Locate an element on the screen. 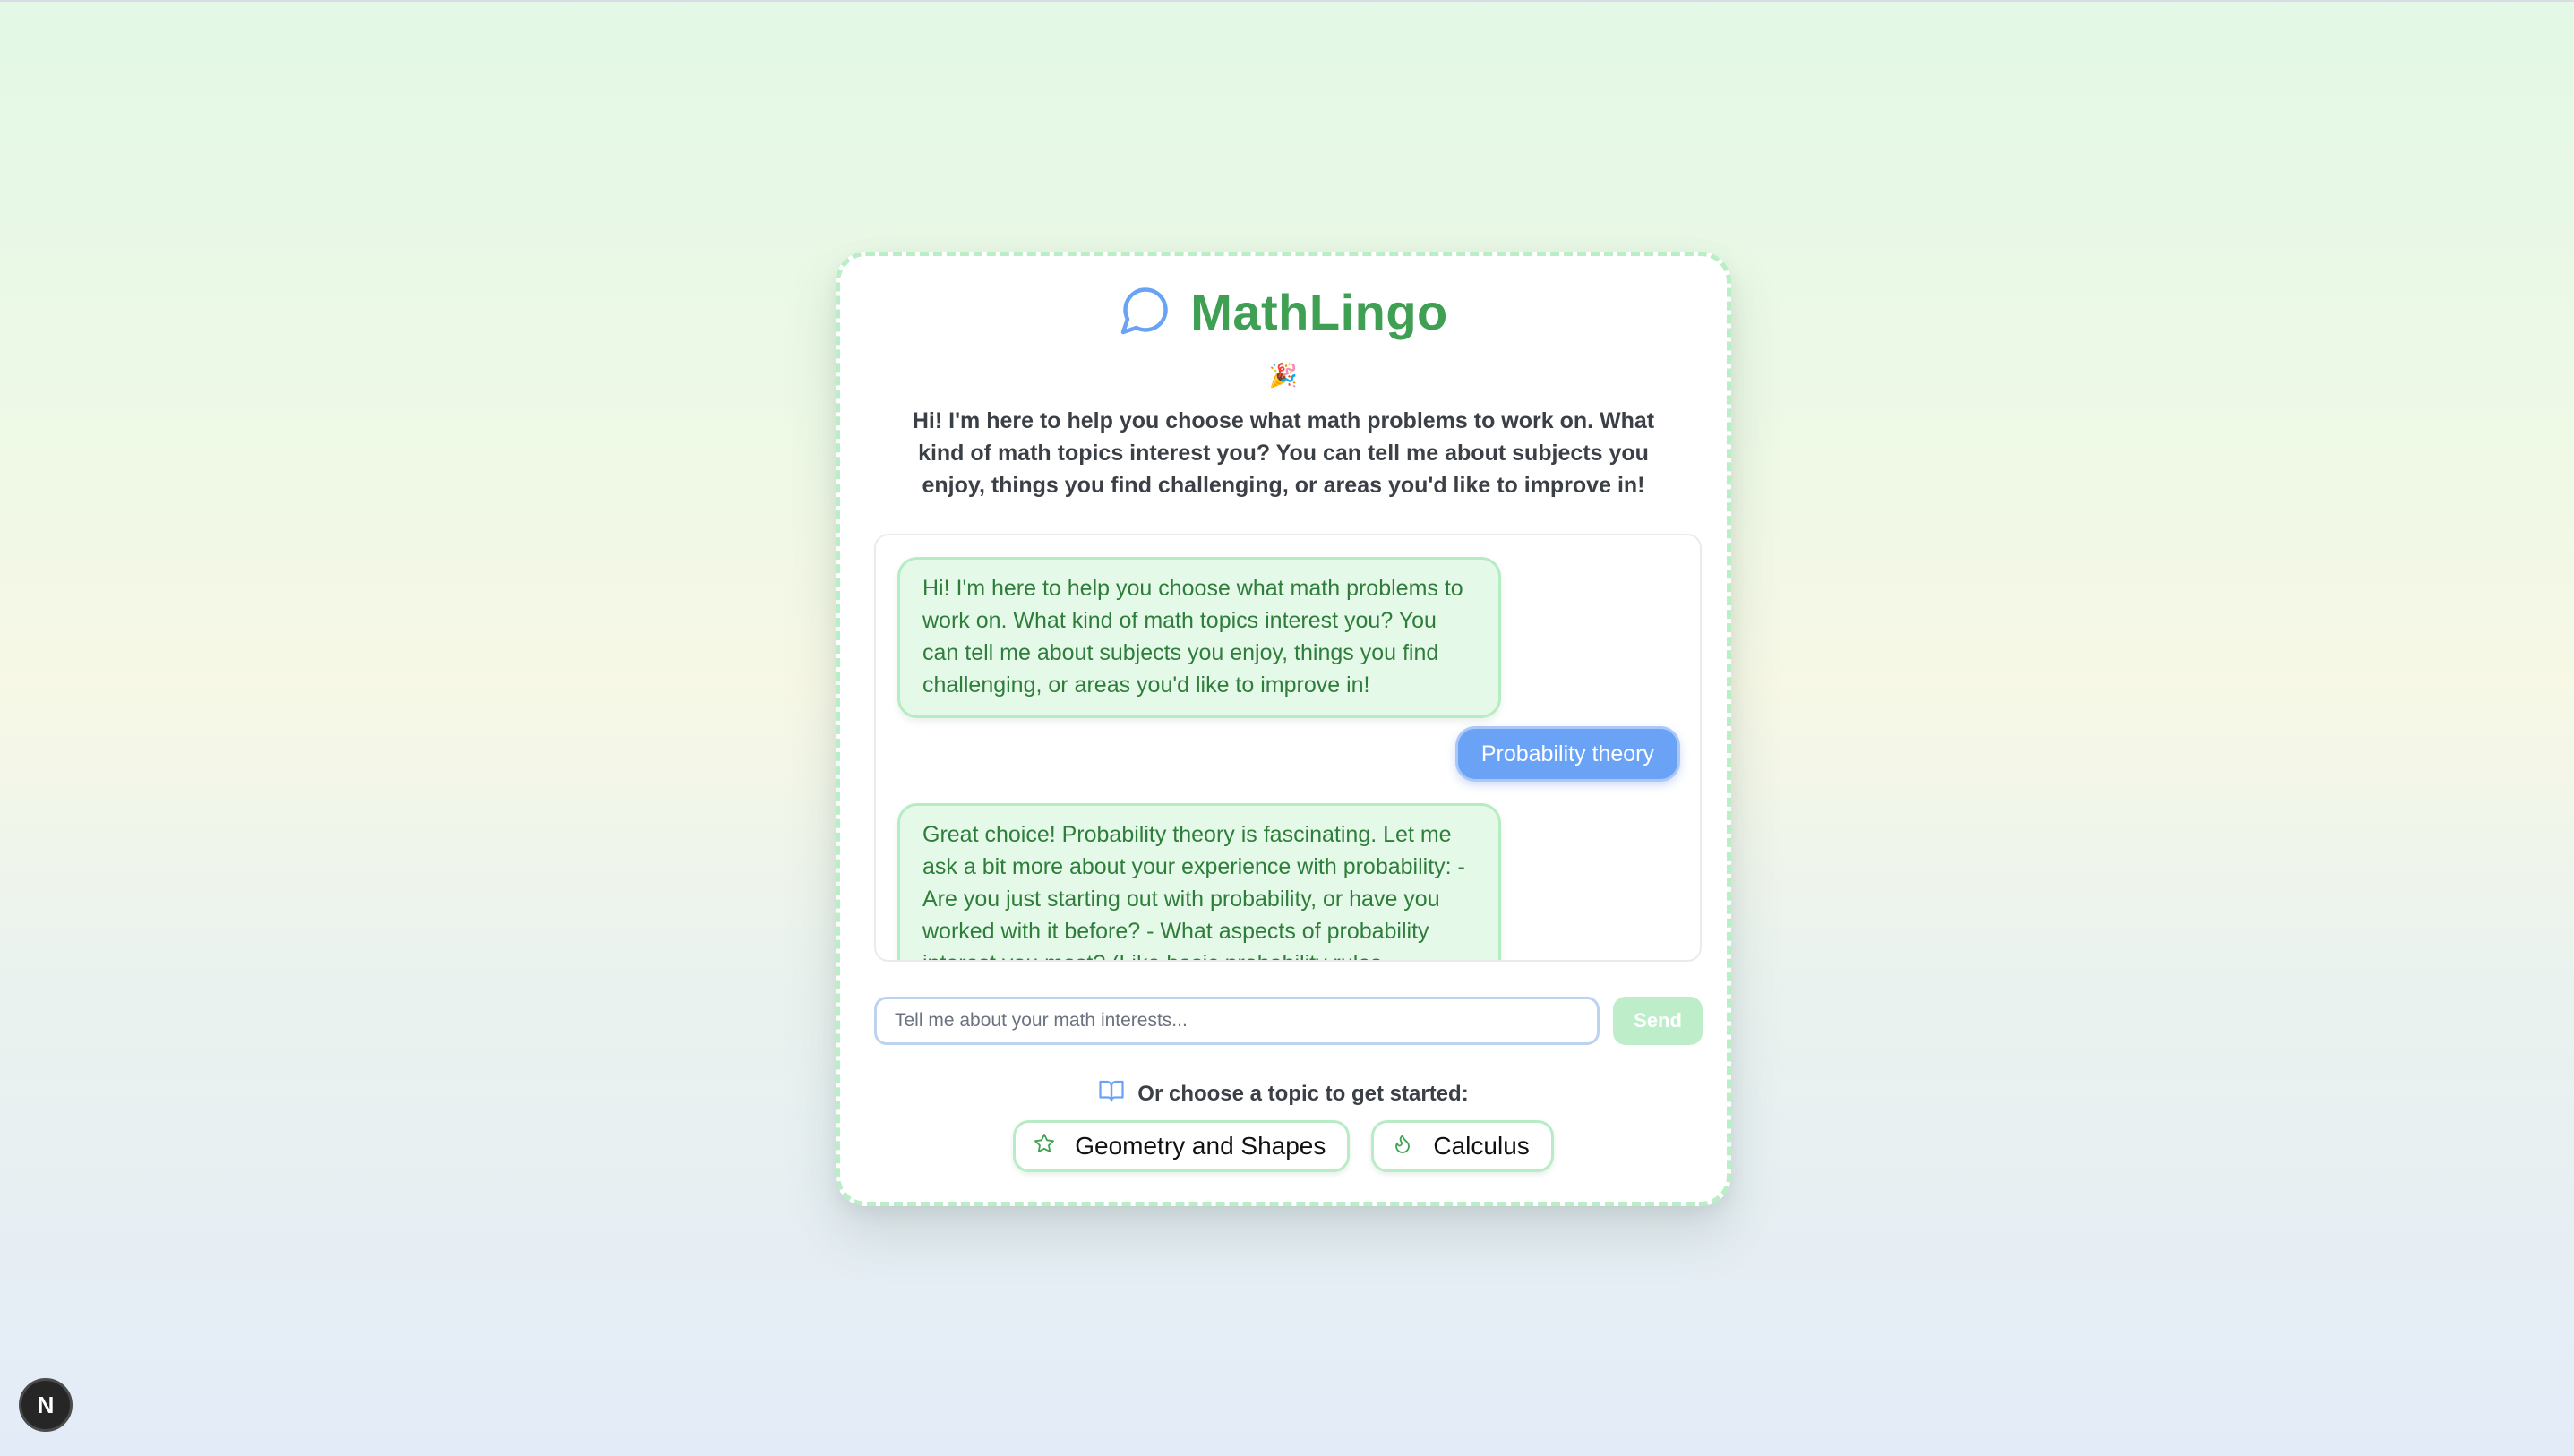  user-message: Probability theory is located at coordinates (1567, 754).